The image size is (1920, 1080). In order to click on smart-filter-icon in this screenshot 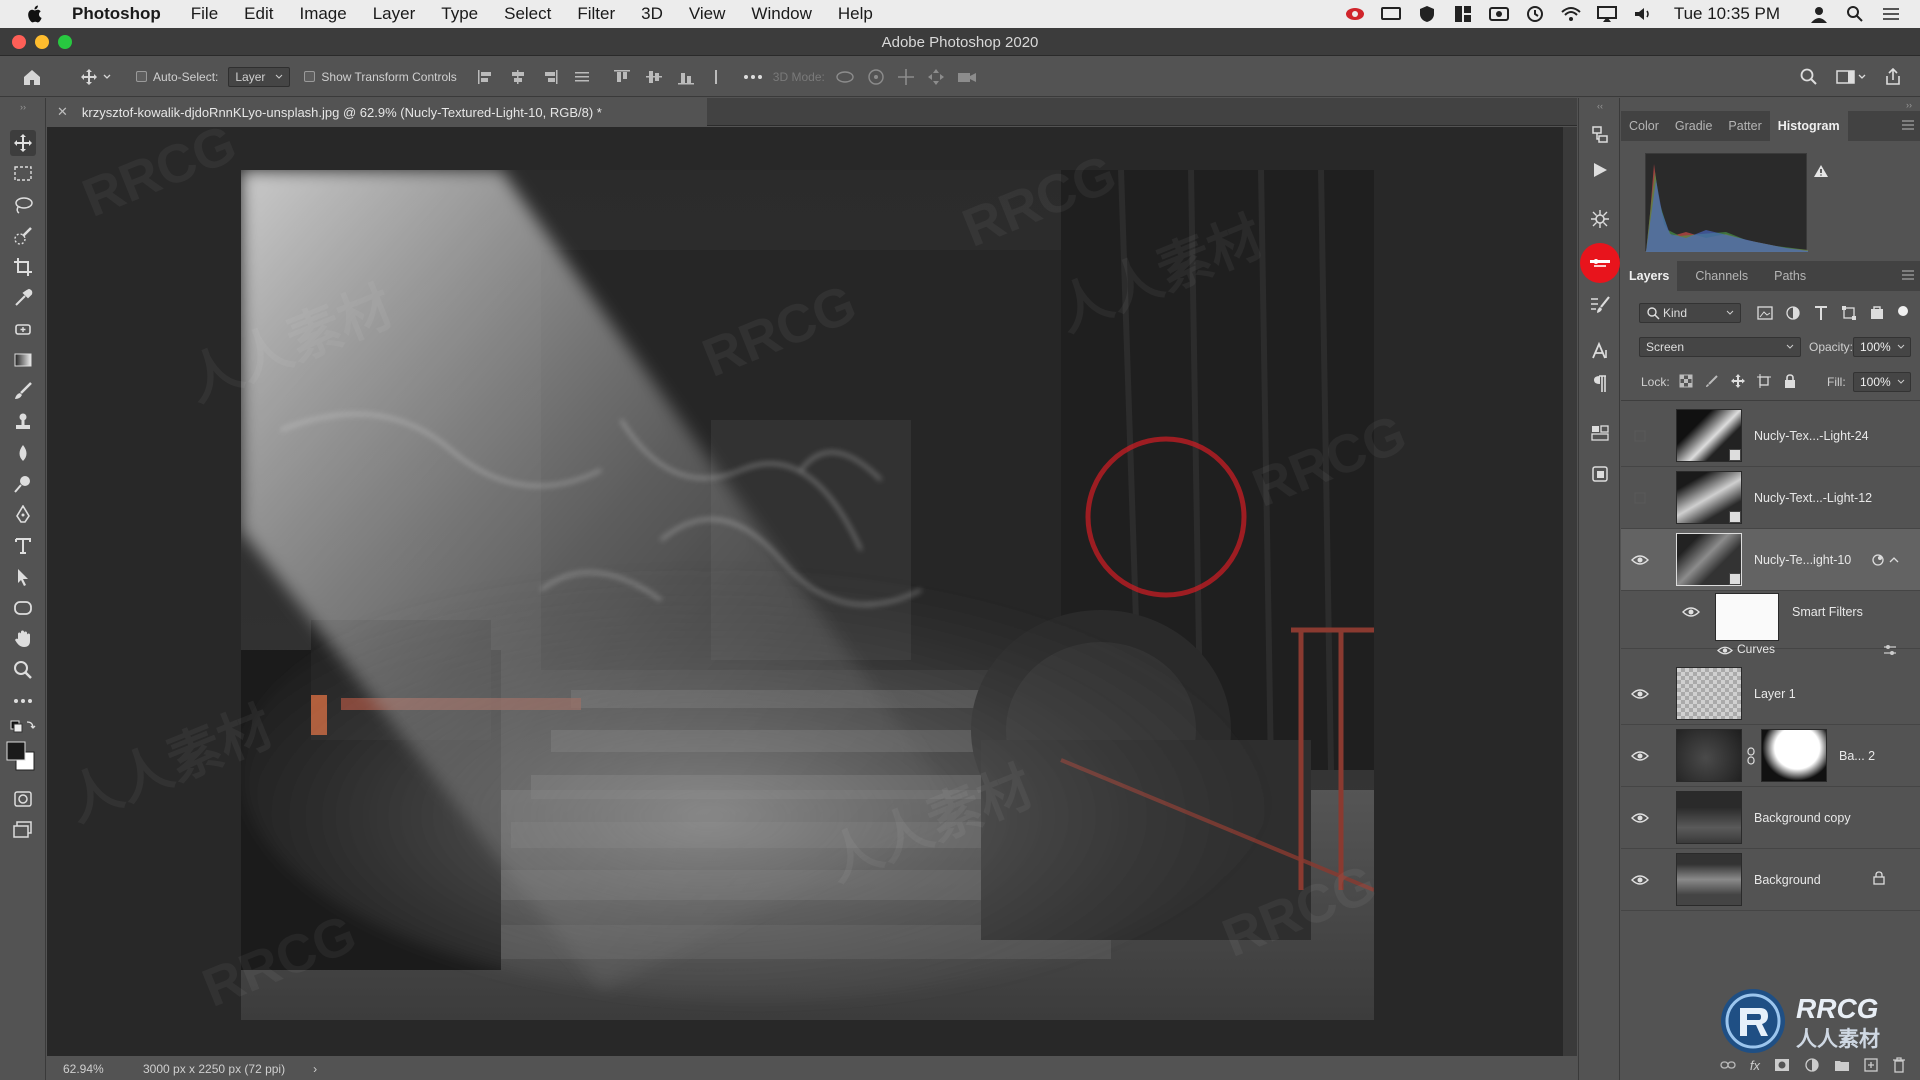, I will do `click(1878, 560)`.